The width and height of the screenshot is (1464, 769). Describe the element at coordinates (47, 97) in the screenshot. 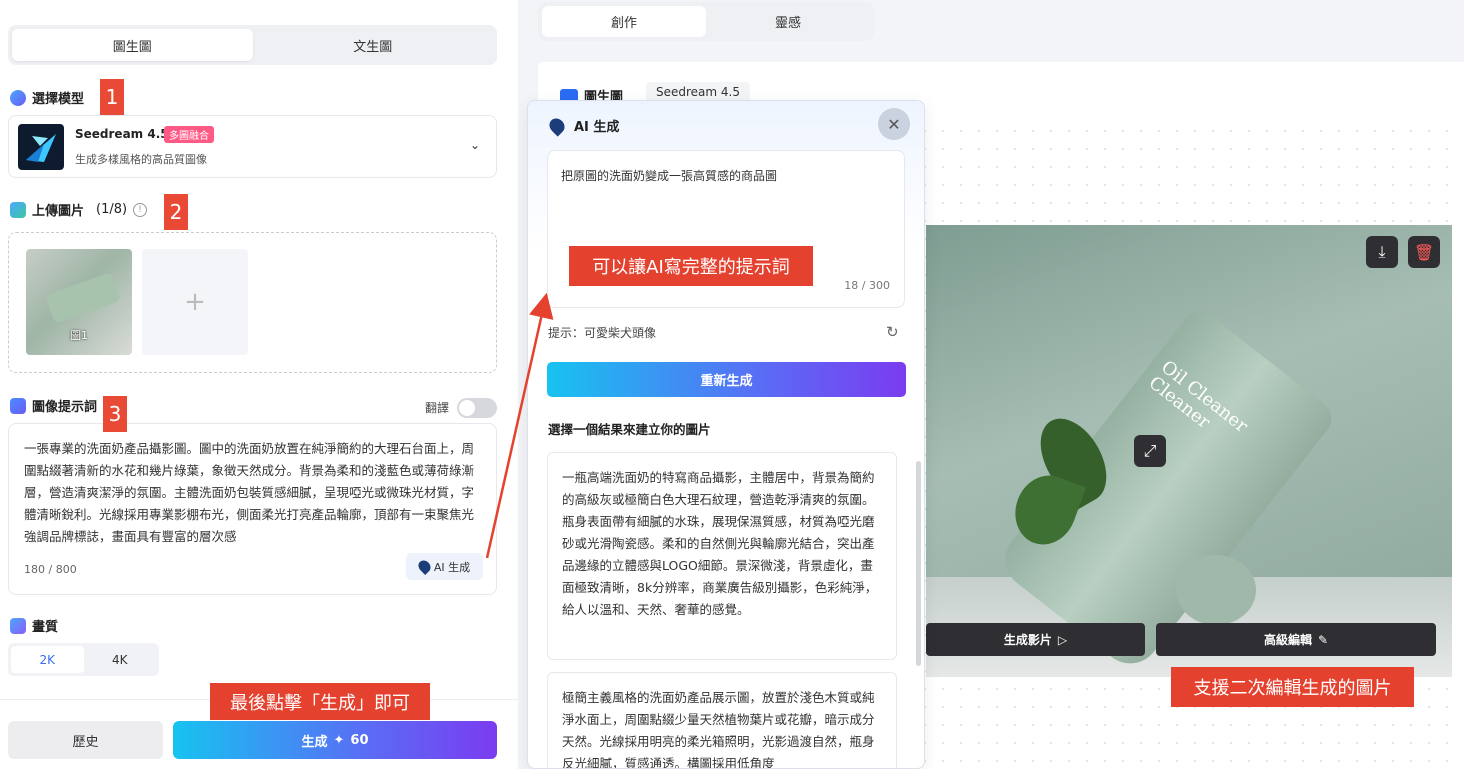

I see `model-section-title: 選擇模型` at that location.